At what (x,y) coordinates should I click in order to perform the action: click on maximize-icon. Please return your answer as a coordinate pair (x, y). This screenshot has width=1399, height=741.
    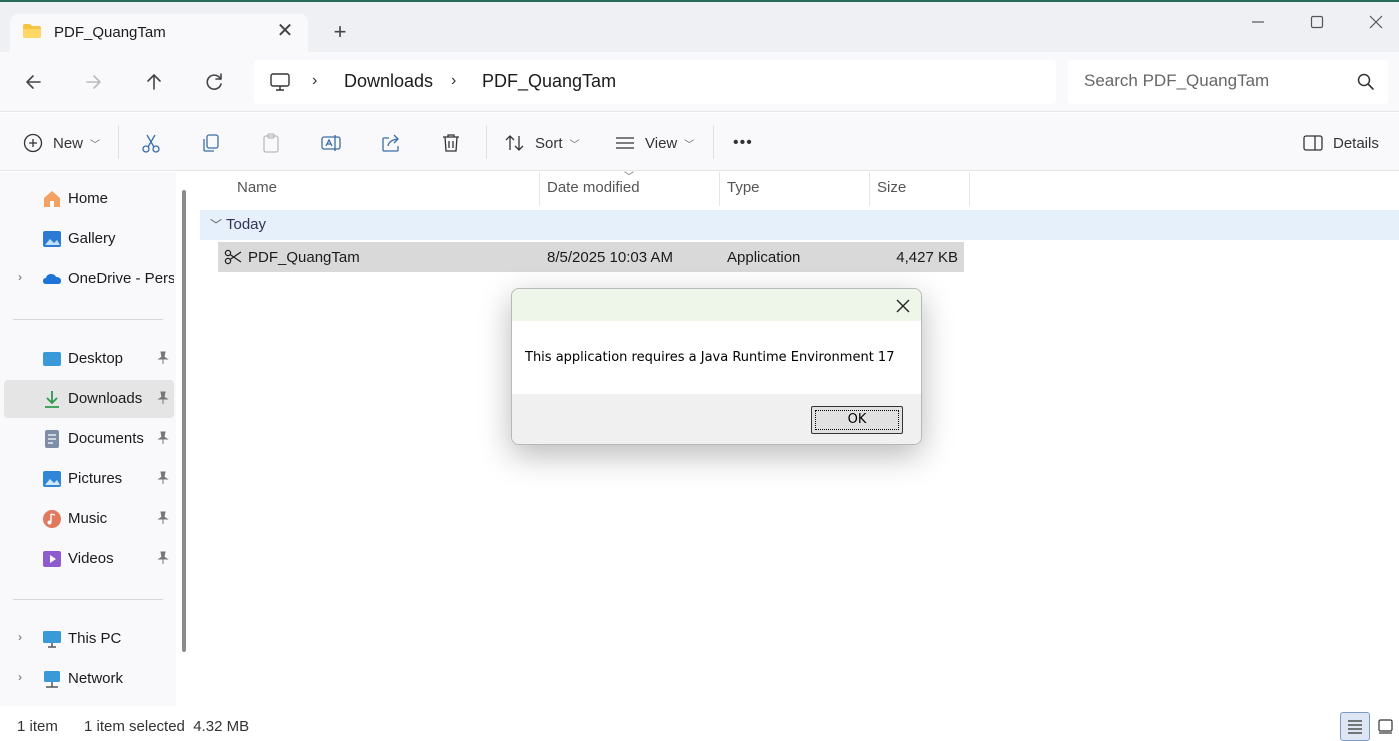
    Looking at the image, I should click on (1317, 22).